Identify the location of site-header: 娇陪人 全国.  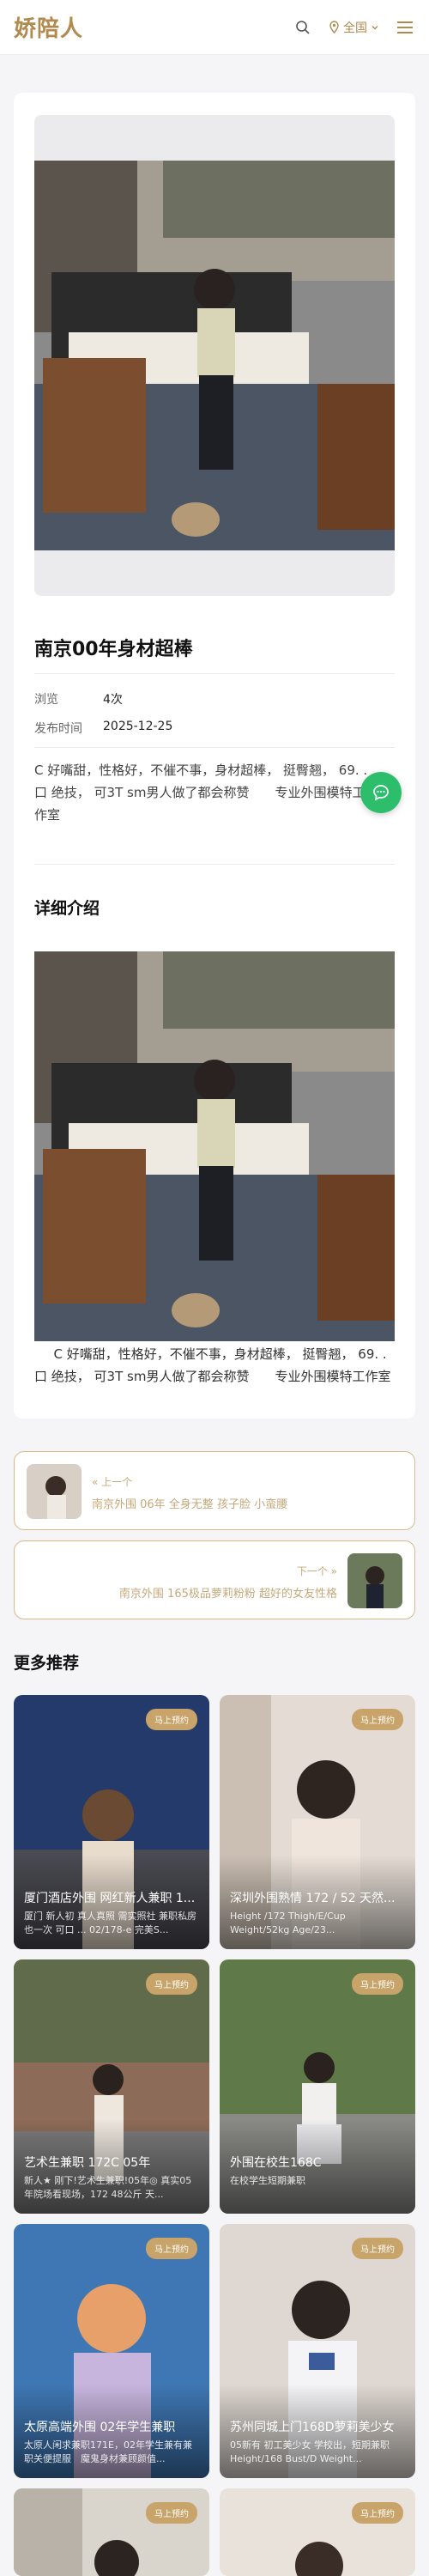
(214, 28).